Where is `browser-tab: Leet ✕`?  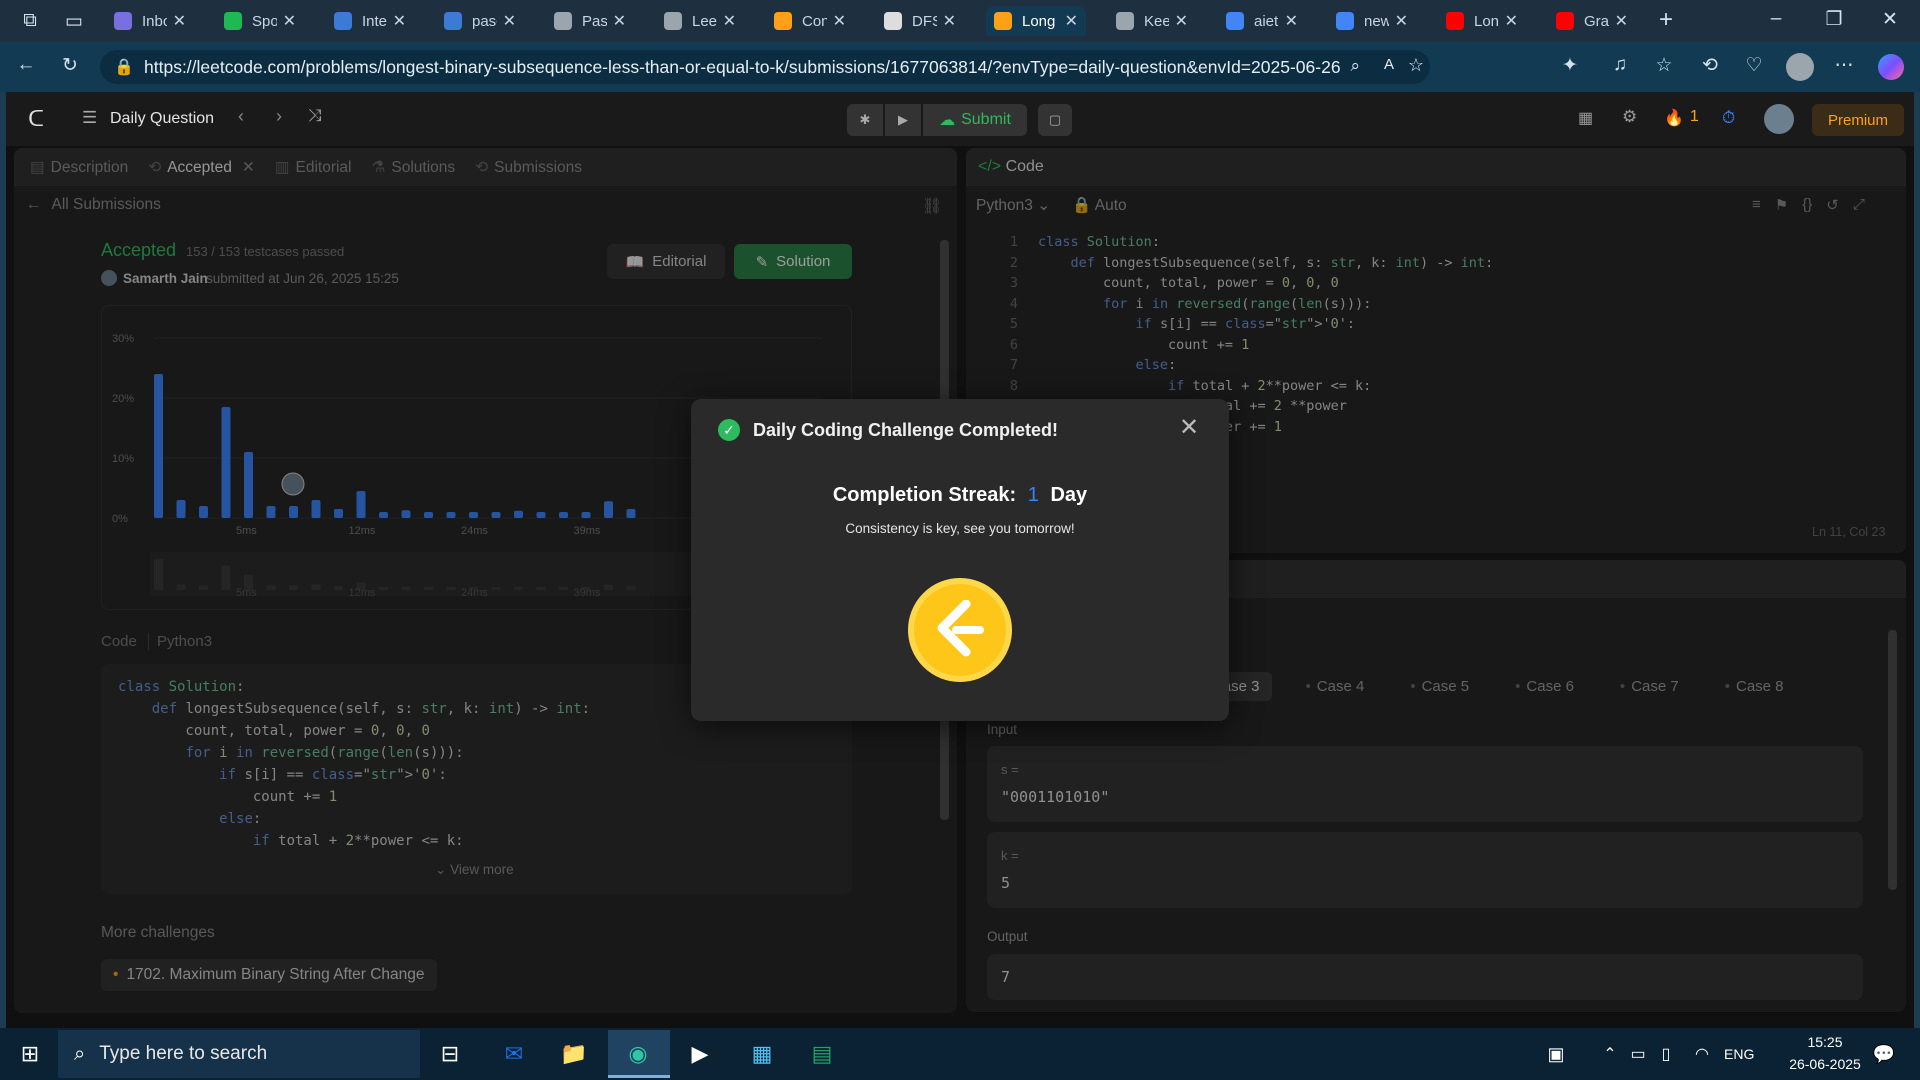 browser-tab: Leet ✕ is located at coordinates (700, 21).